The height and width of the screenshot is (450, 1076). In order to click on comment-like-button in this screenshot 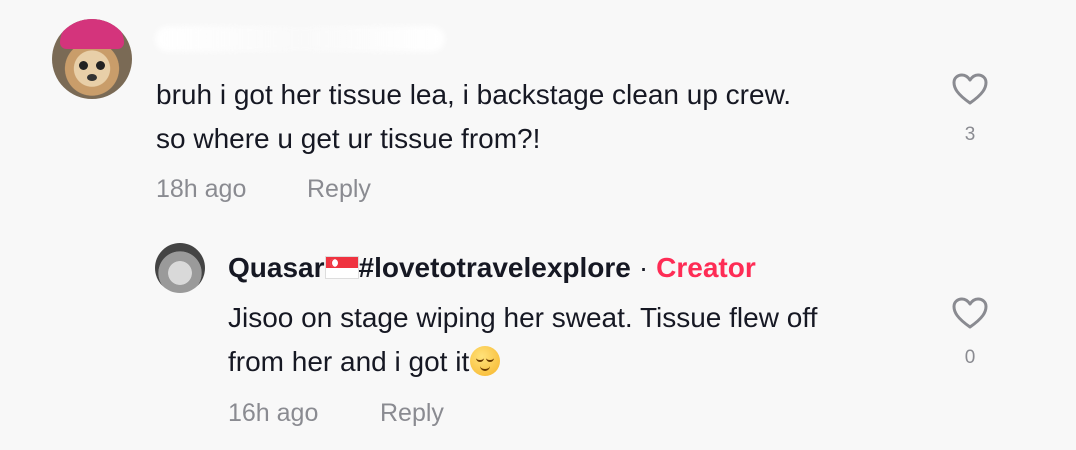, I will do `click(970, 89)`.